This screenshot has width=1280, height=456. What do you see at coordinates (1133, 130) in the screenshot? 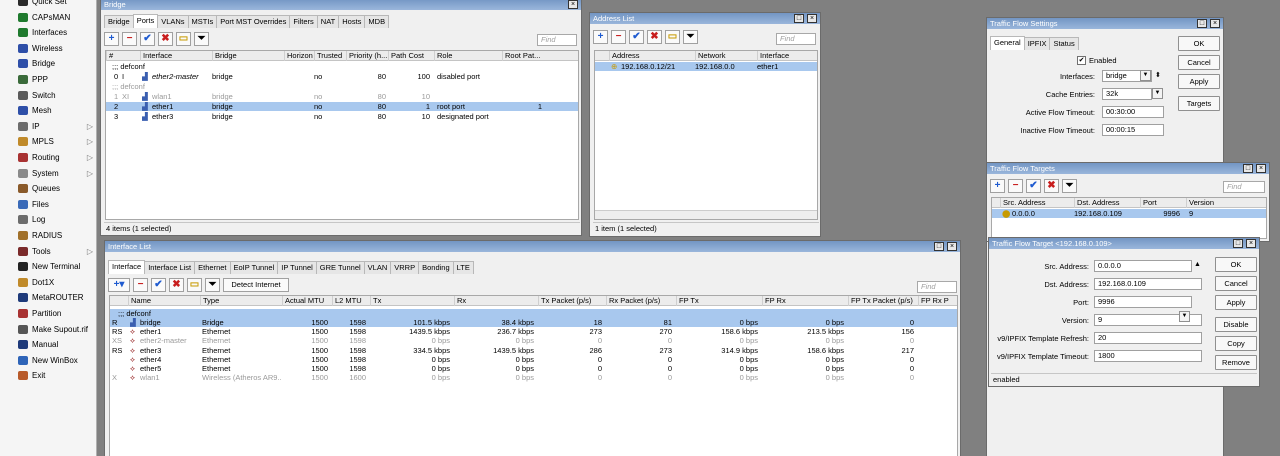
I see `inactive-flow-timeout-input: 00:00:15` at bounding box center [1133, 130].